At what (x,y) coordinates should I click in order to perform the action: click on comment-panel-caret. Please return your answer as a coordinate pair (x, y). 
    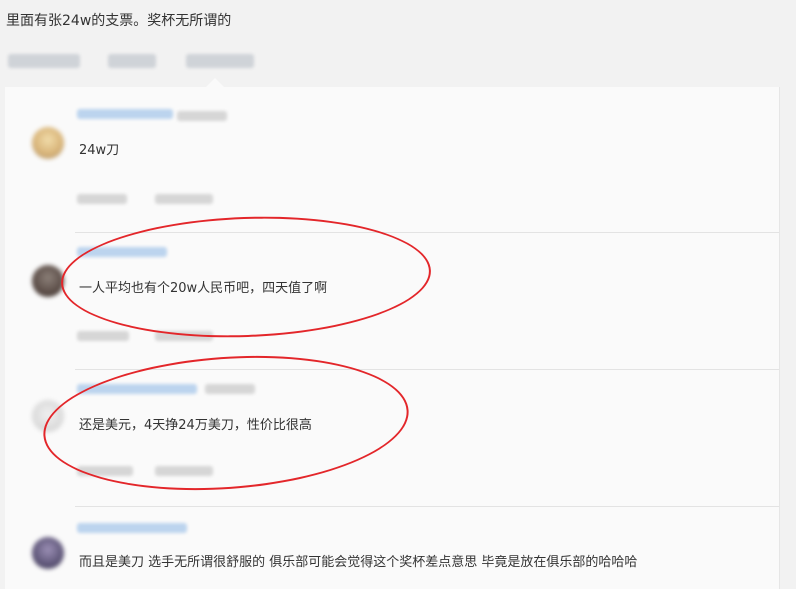
    Looking at the image, I should click on (215, 82).